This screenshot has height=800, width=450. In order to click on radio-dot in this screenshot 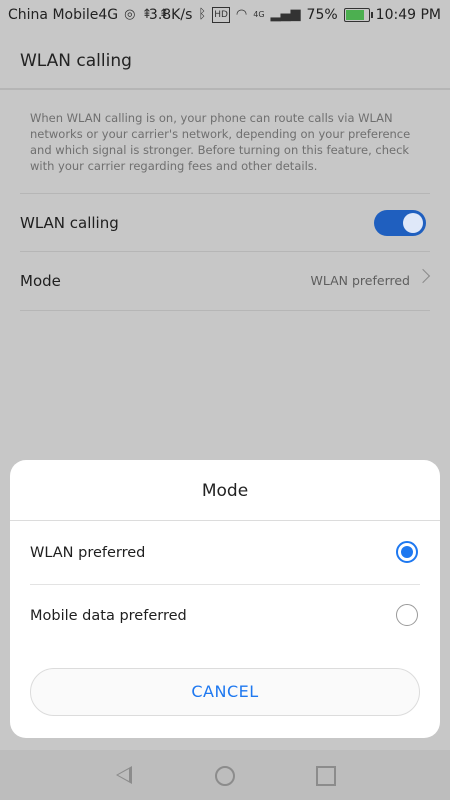, I will do `click(407, 552)`.